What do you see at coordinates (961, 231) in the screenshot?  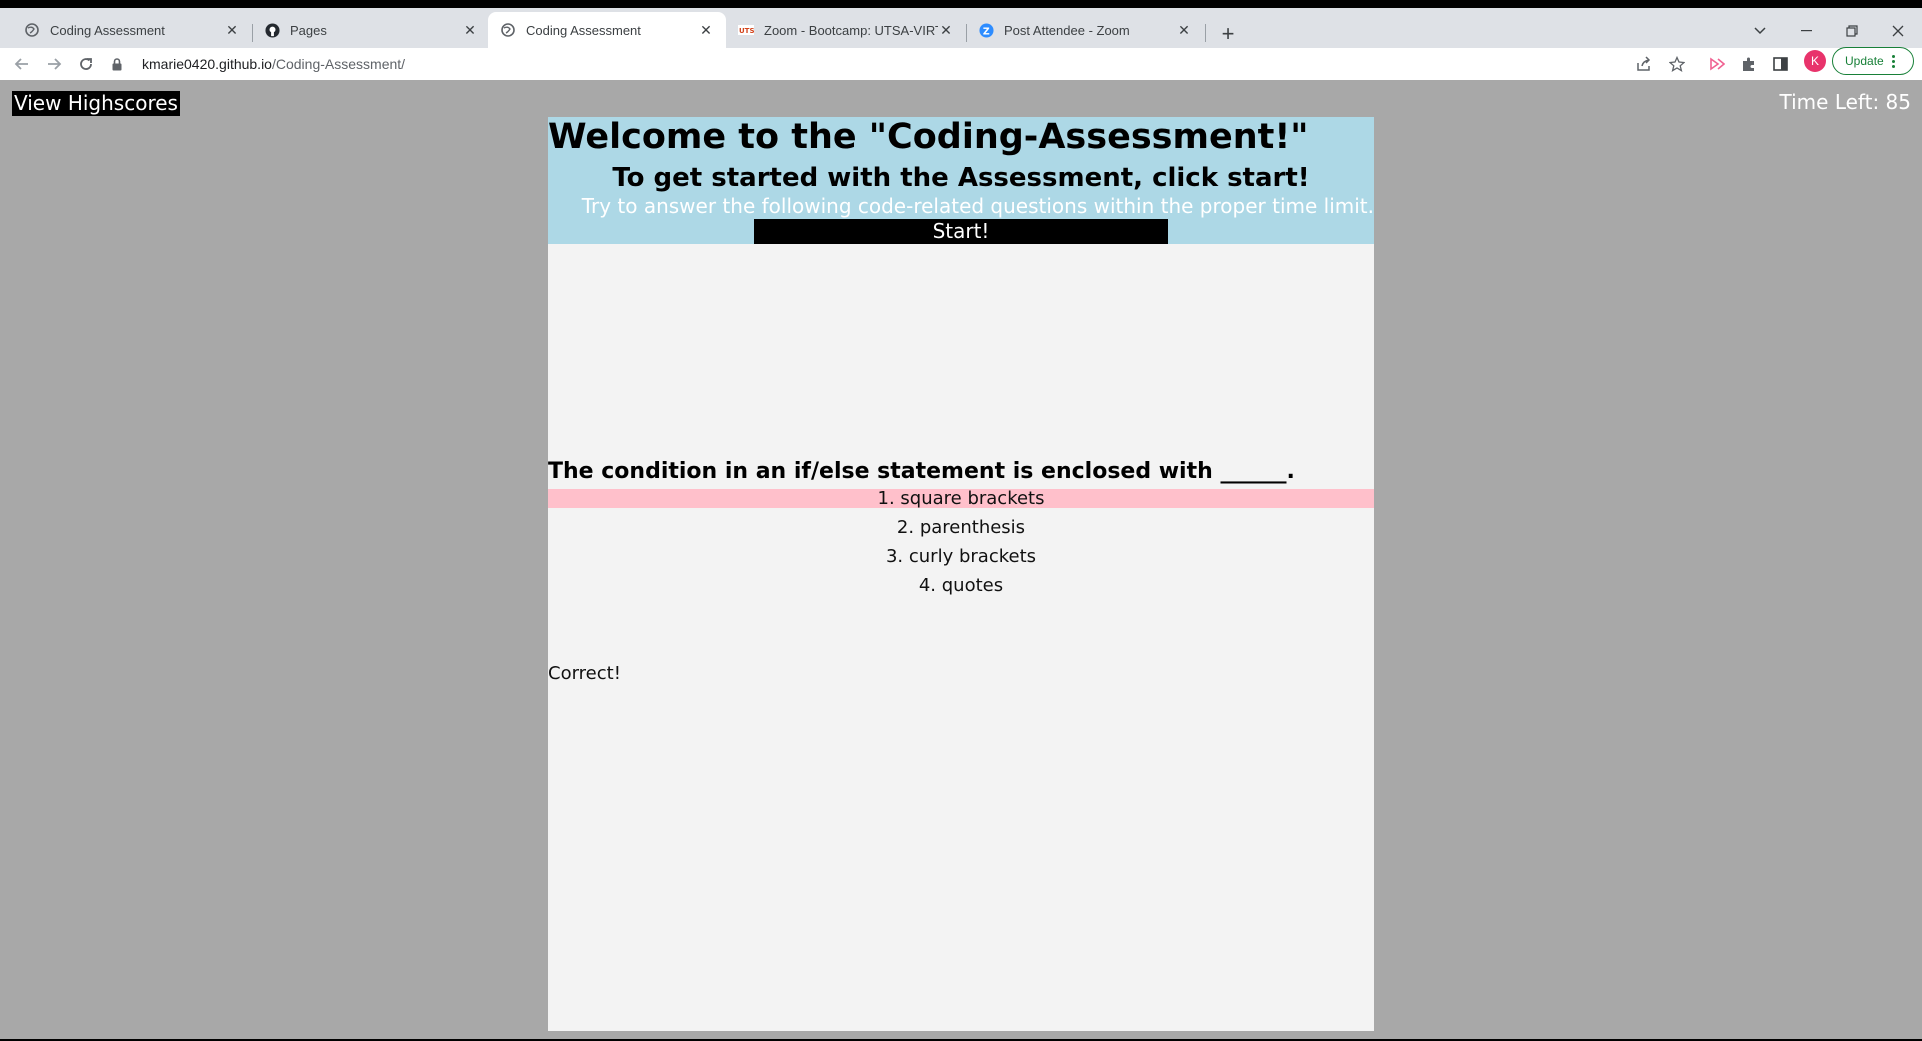 I see `start-button: Start!` at bounding box center [961, 231].